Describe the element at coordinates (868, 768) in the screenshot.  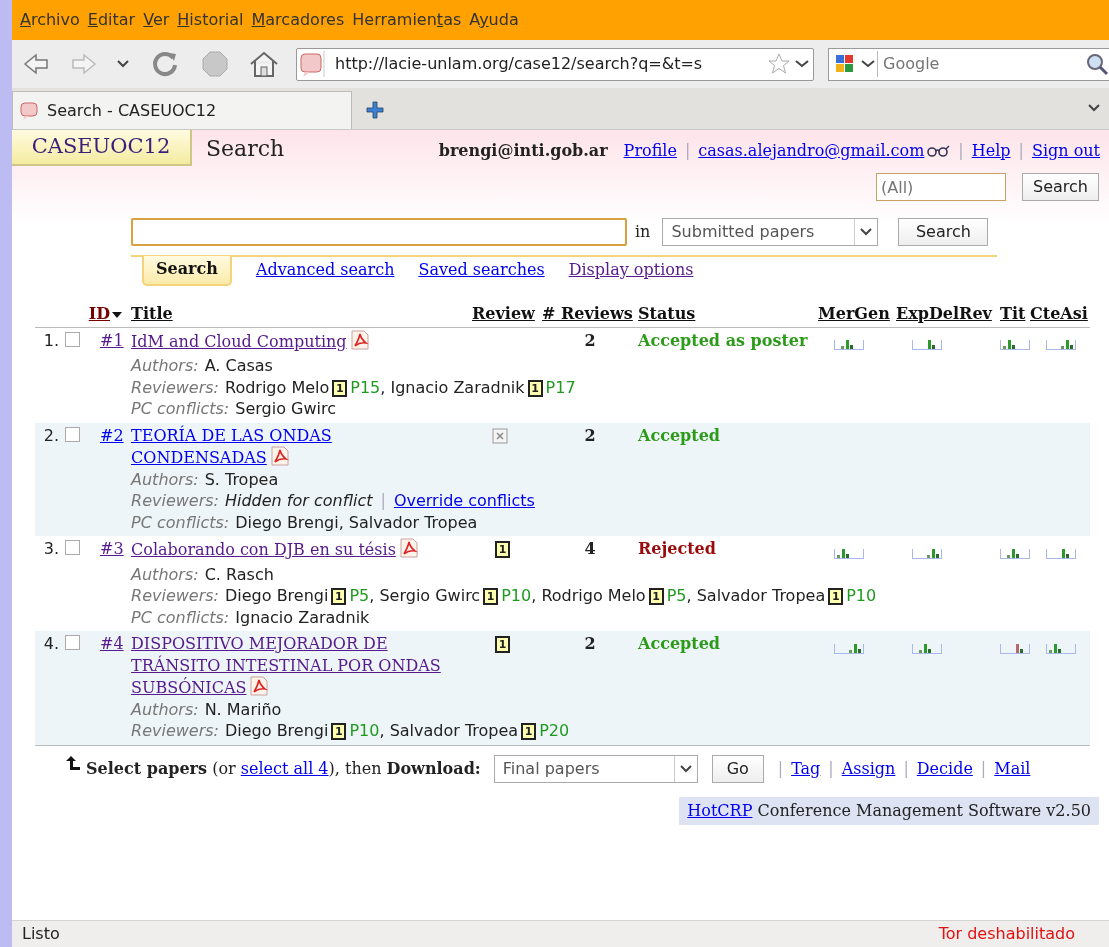
I see `action-link: Assign` at that location.